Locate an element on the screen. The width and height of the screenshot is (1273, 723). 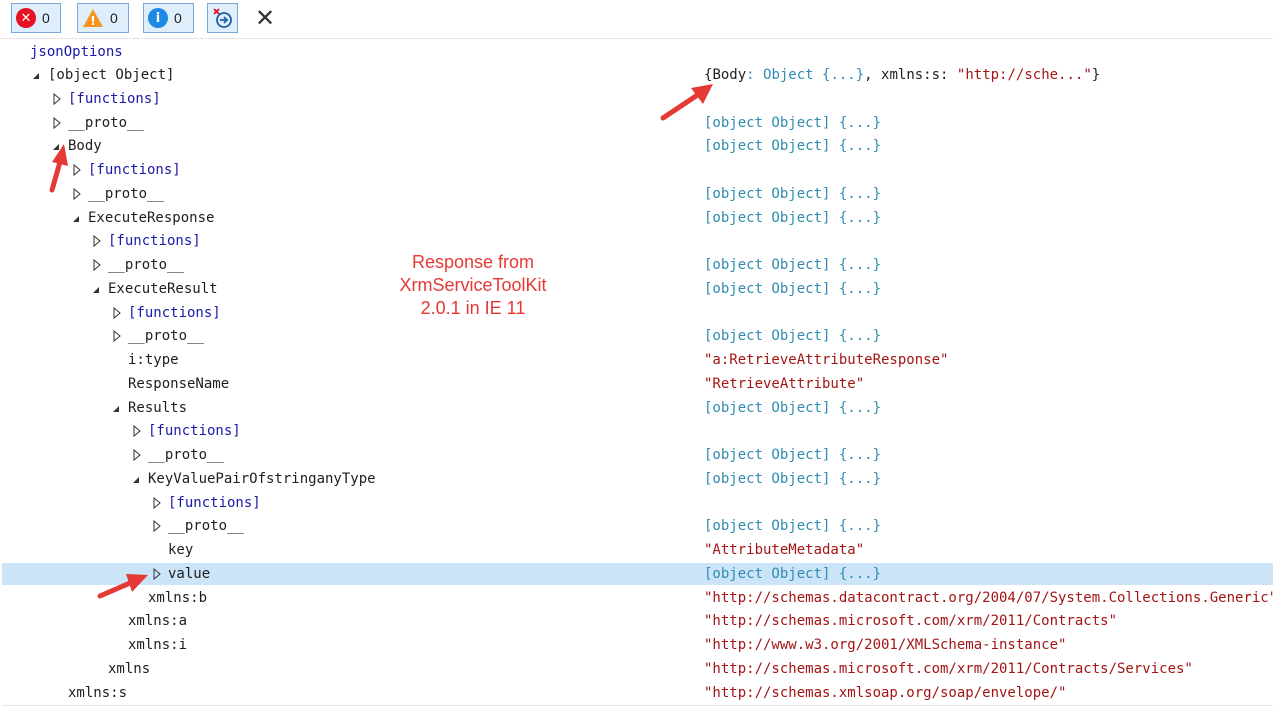
tree-node-label: [object Object] is located at coordinates (111, 75).